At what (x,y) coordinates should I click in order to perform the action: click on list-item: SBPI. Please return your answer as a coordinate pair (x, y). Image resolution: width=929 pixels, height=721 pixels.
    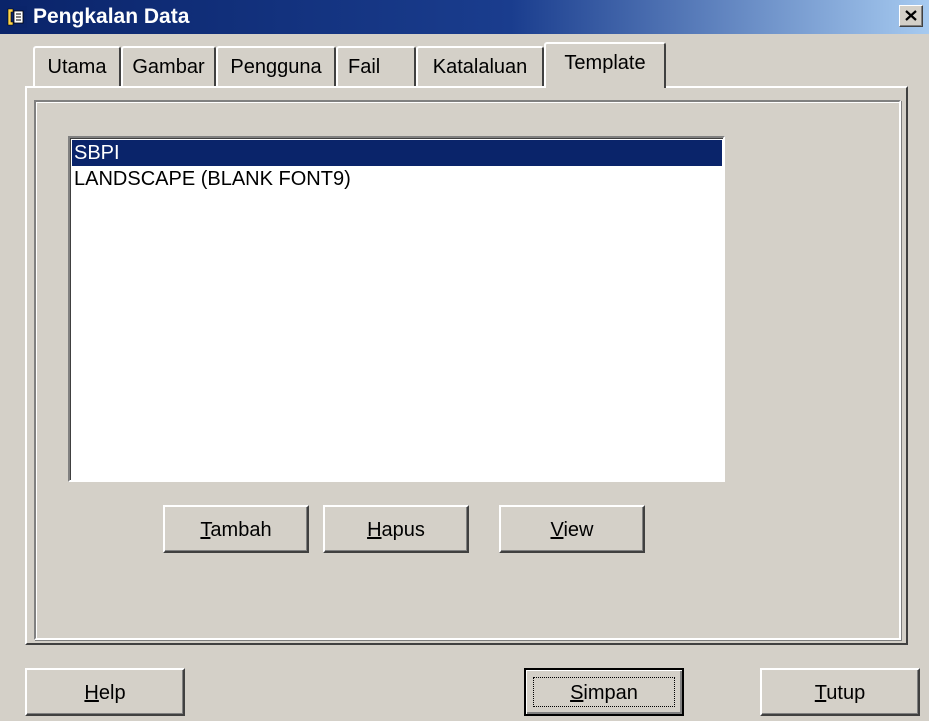
    Looking at the image, I should click on (397, 153).